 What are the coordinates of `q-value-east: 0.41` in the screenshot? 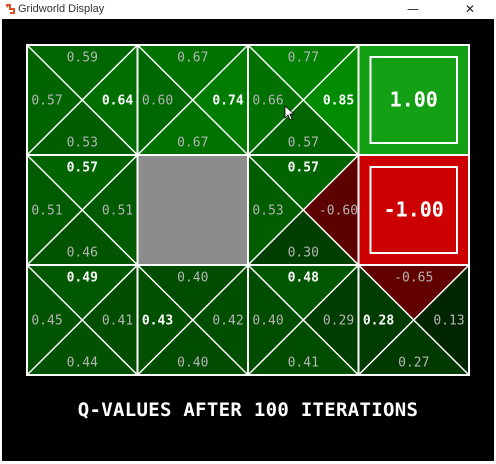 It's located at (117, 321).